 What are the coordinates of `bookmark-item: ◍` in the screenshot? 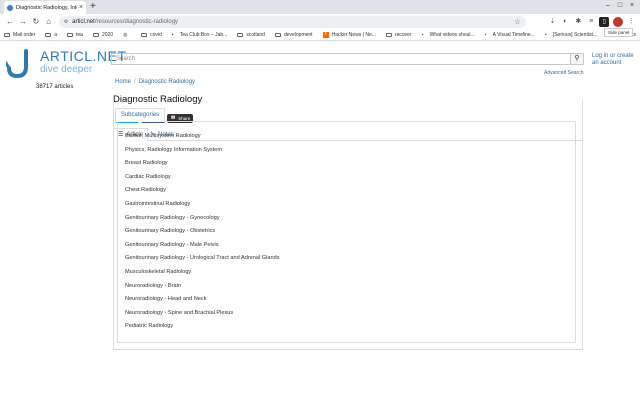 It's located at (127, 34).